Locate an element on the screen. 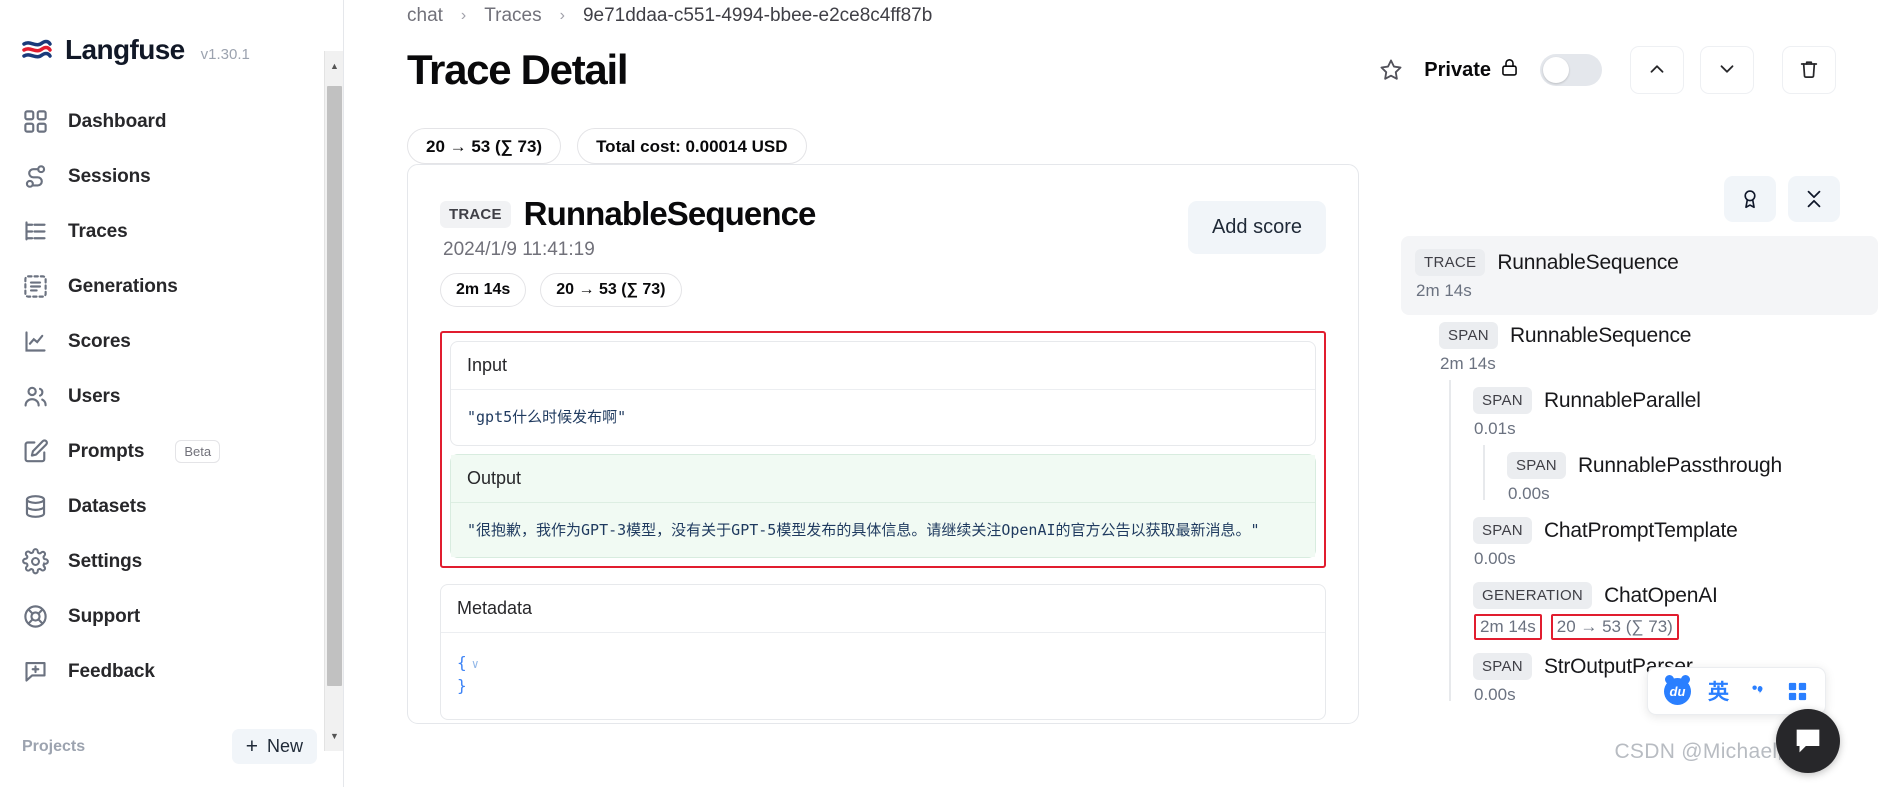 The height and width of the screenshot is (787, 1878). collapse-chevrons-icon is located at coordinates (1814, 199).